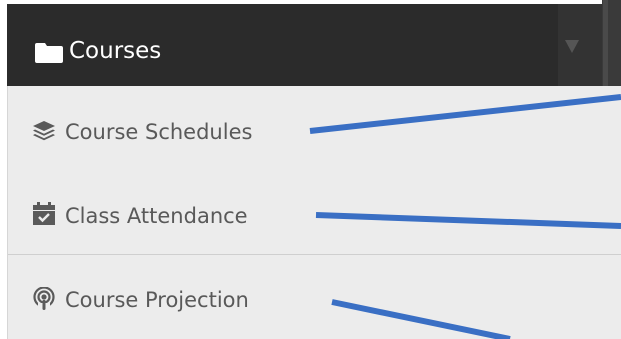 The width and height of the screenshot is (621, 339). I want to click on right-edge-divider, so click(605, 43).